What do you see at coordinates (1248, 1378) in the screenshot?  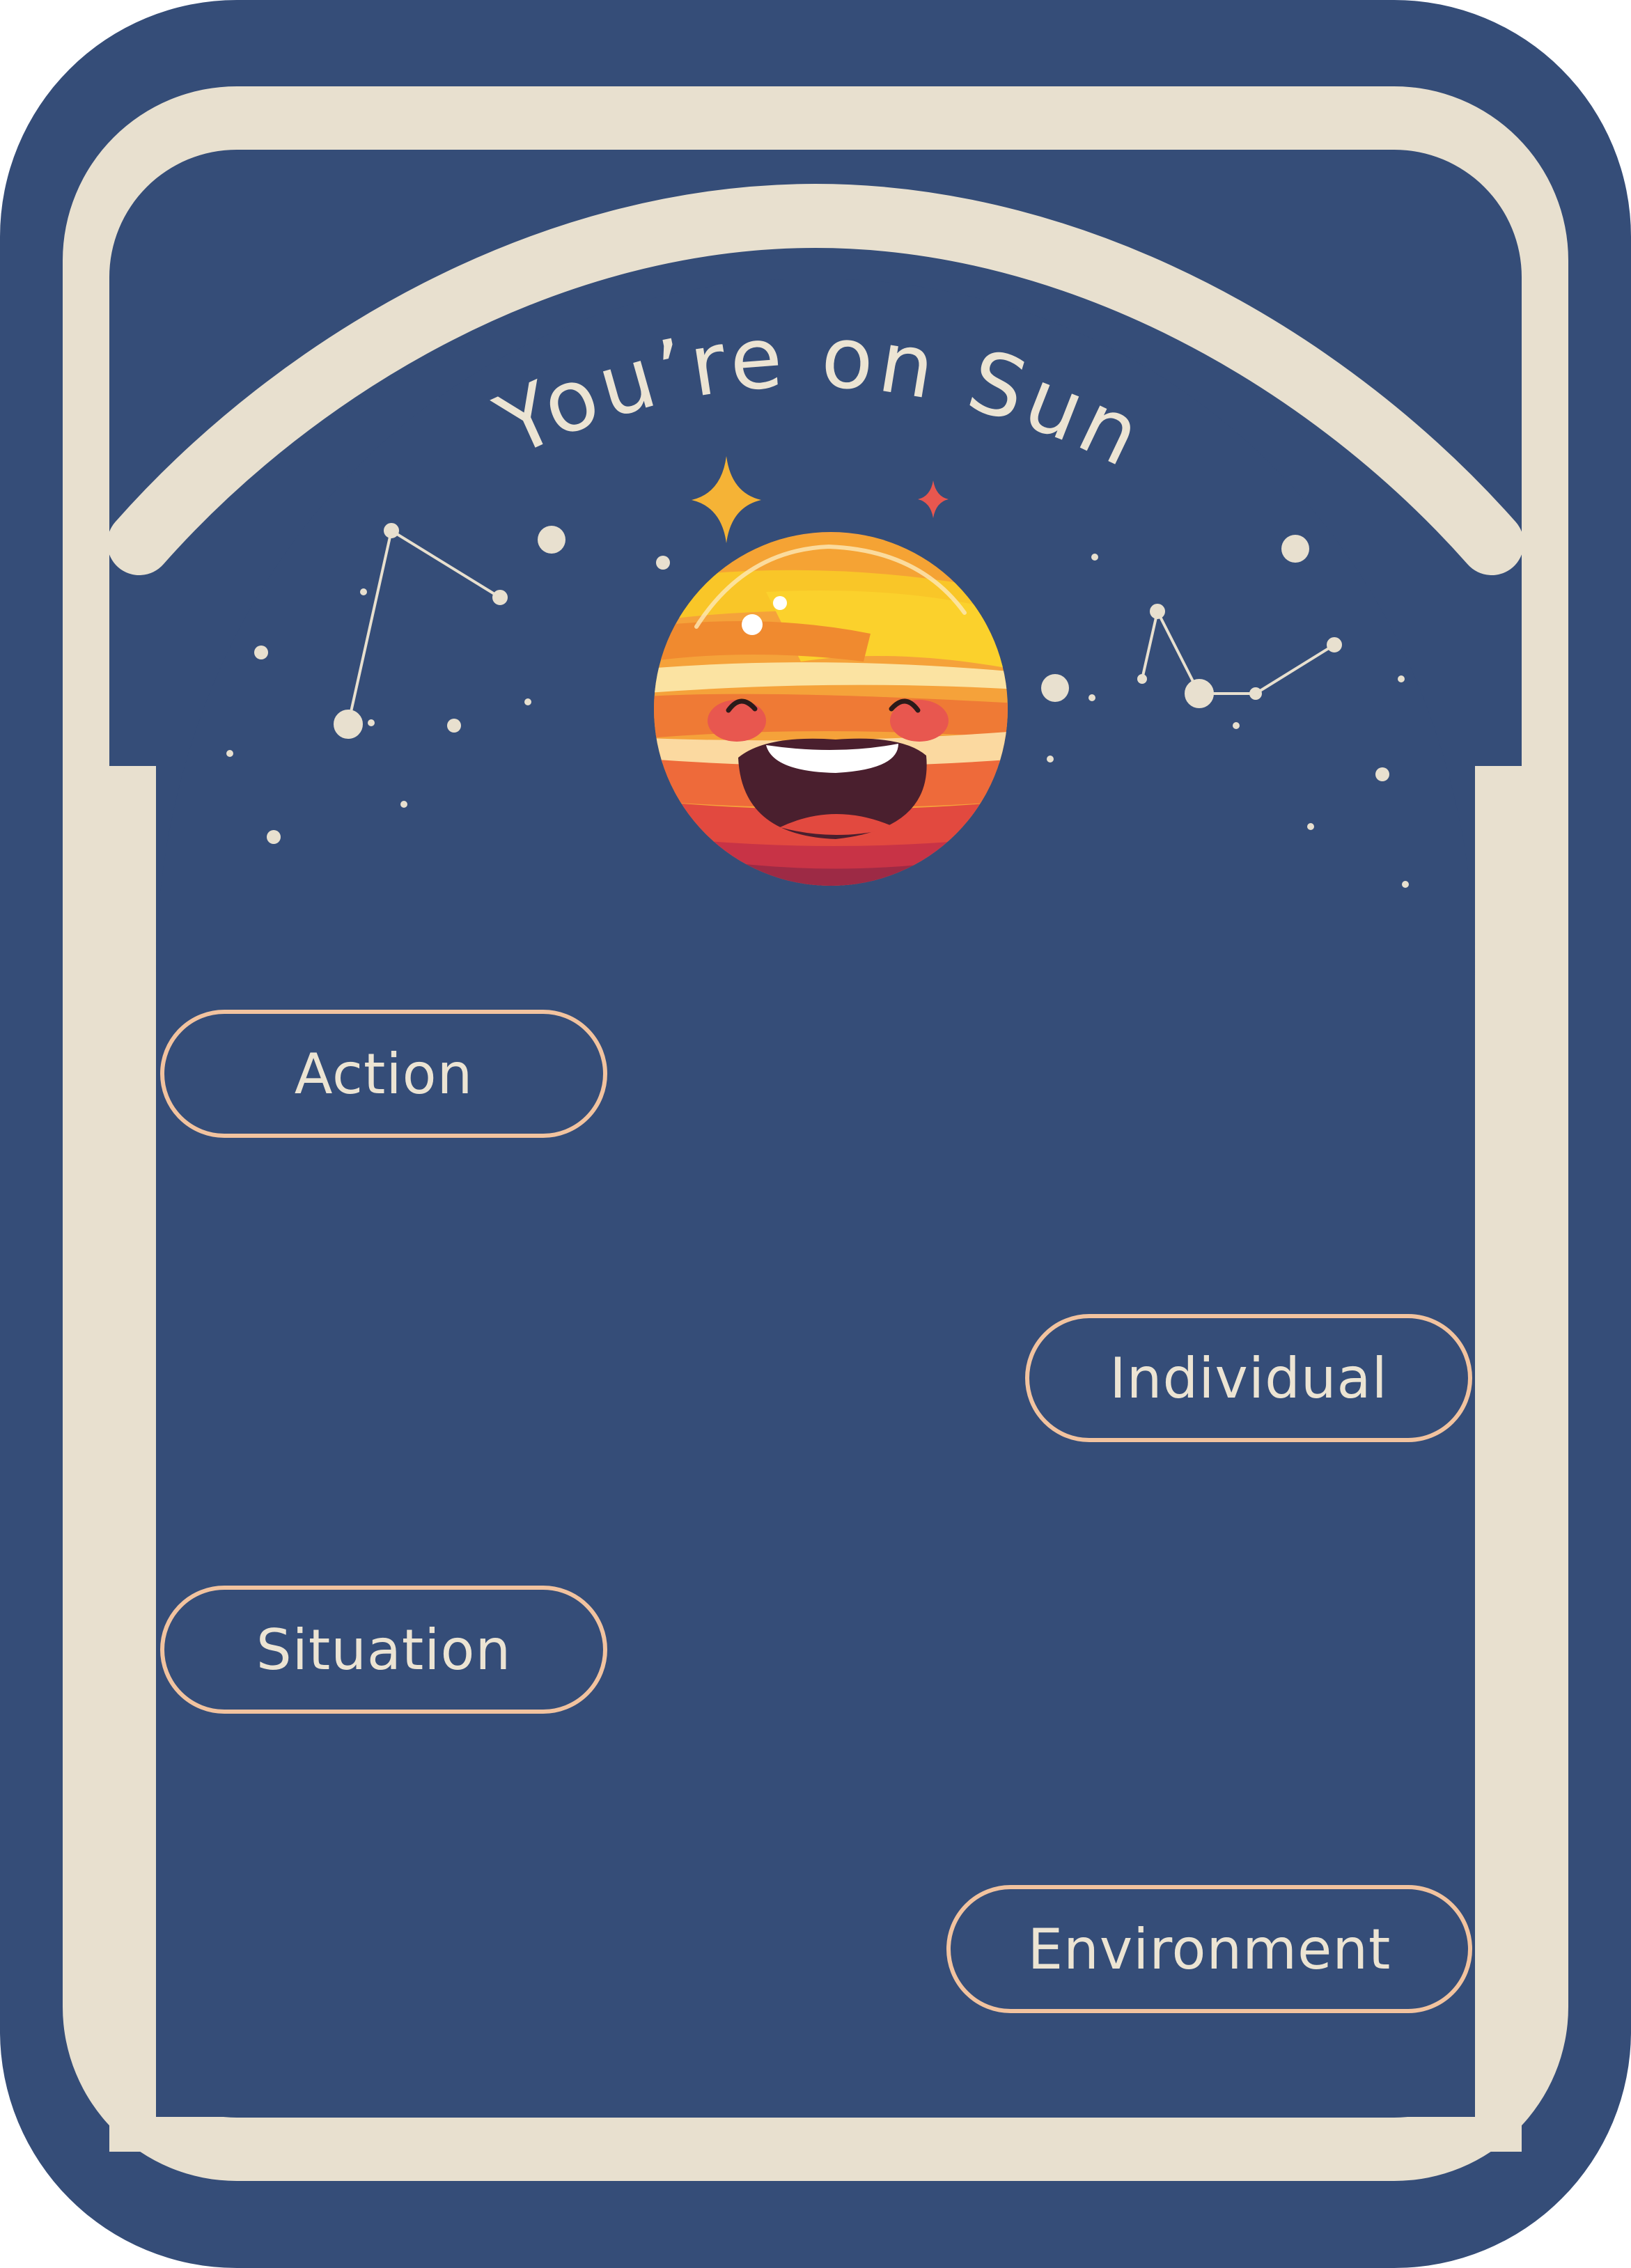 I see `individual-button: Individual` at bounding box center [1248, 1378].